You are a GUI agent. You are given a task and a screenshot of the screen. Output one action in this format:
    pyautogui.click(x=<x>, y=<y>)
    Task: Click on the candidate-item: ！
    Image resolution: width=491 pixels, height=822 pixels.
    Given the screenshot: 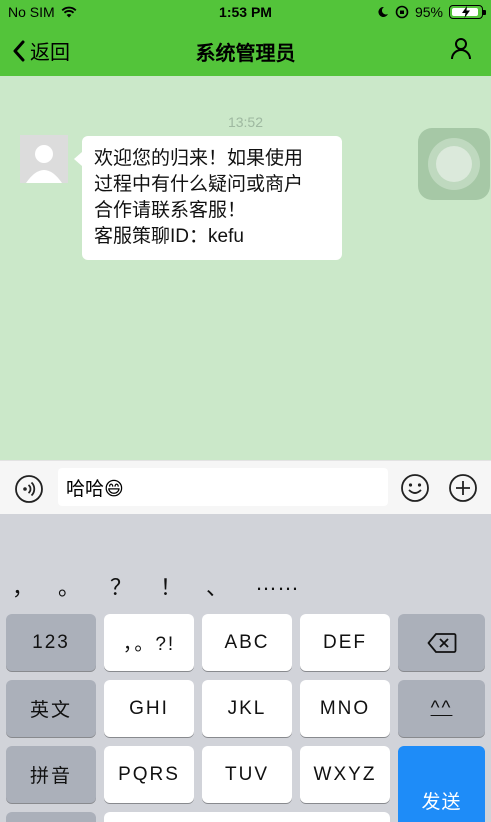 What is the action you would take?
    pyautogui.click(x=171, y=586)
    